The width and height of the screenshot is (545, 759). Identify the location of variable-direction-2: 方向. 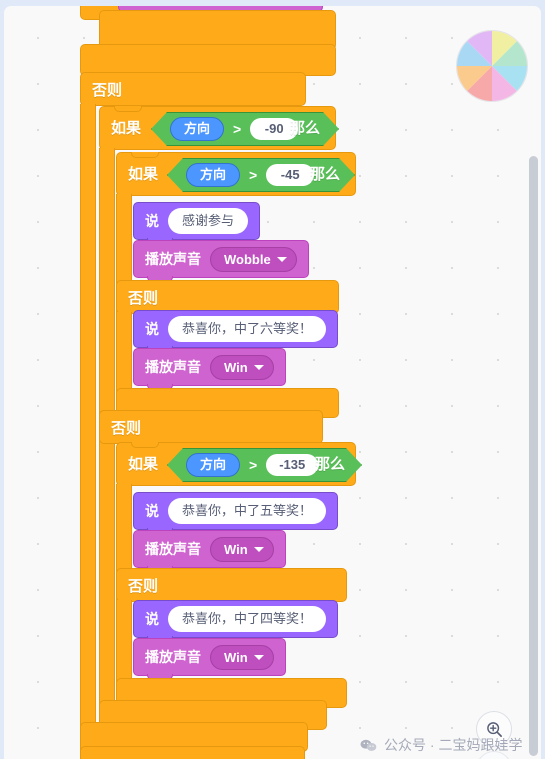
(213, 175).